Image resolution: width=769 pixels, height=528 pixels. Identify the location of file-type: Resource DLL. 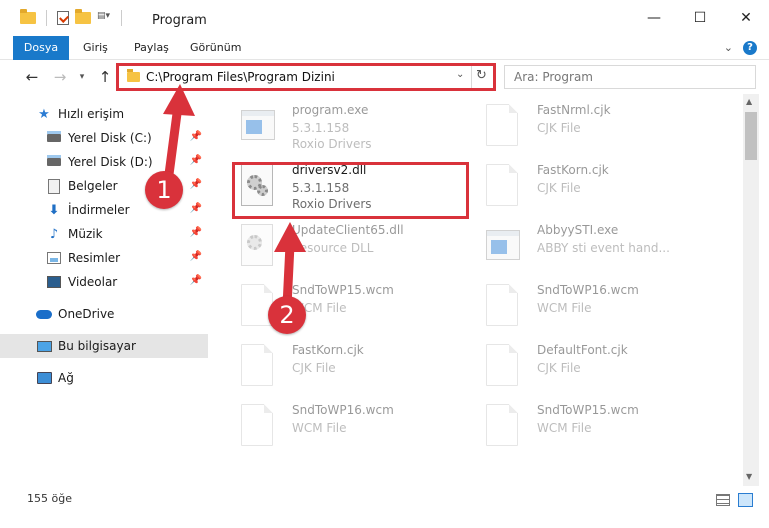
(333, 248).